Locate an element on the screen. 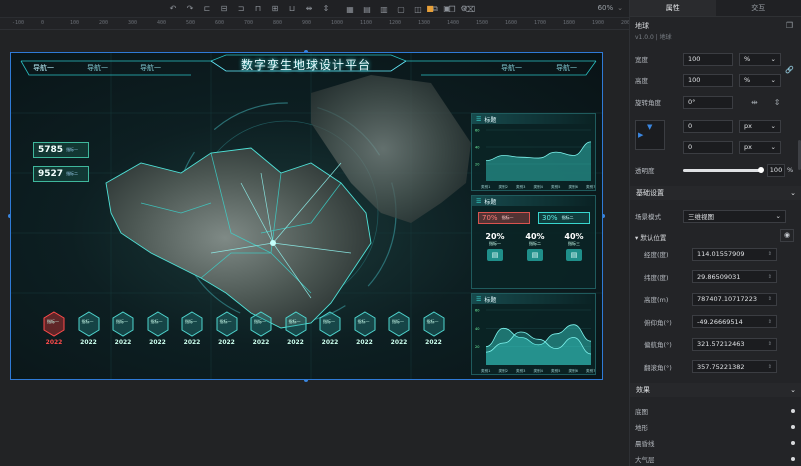 The height and width of the screenshot is (466, 801). opacity-slider is located at coordinates (723, 169).